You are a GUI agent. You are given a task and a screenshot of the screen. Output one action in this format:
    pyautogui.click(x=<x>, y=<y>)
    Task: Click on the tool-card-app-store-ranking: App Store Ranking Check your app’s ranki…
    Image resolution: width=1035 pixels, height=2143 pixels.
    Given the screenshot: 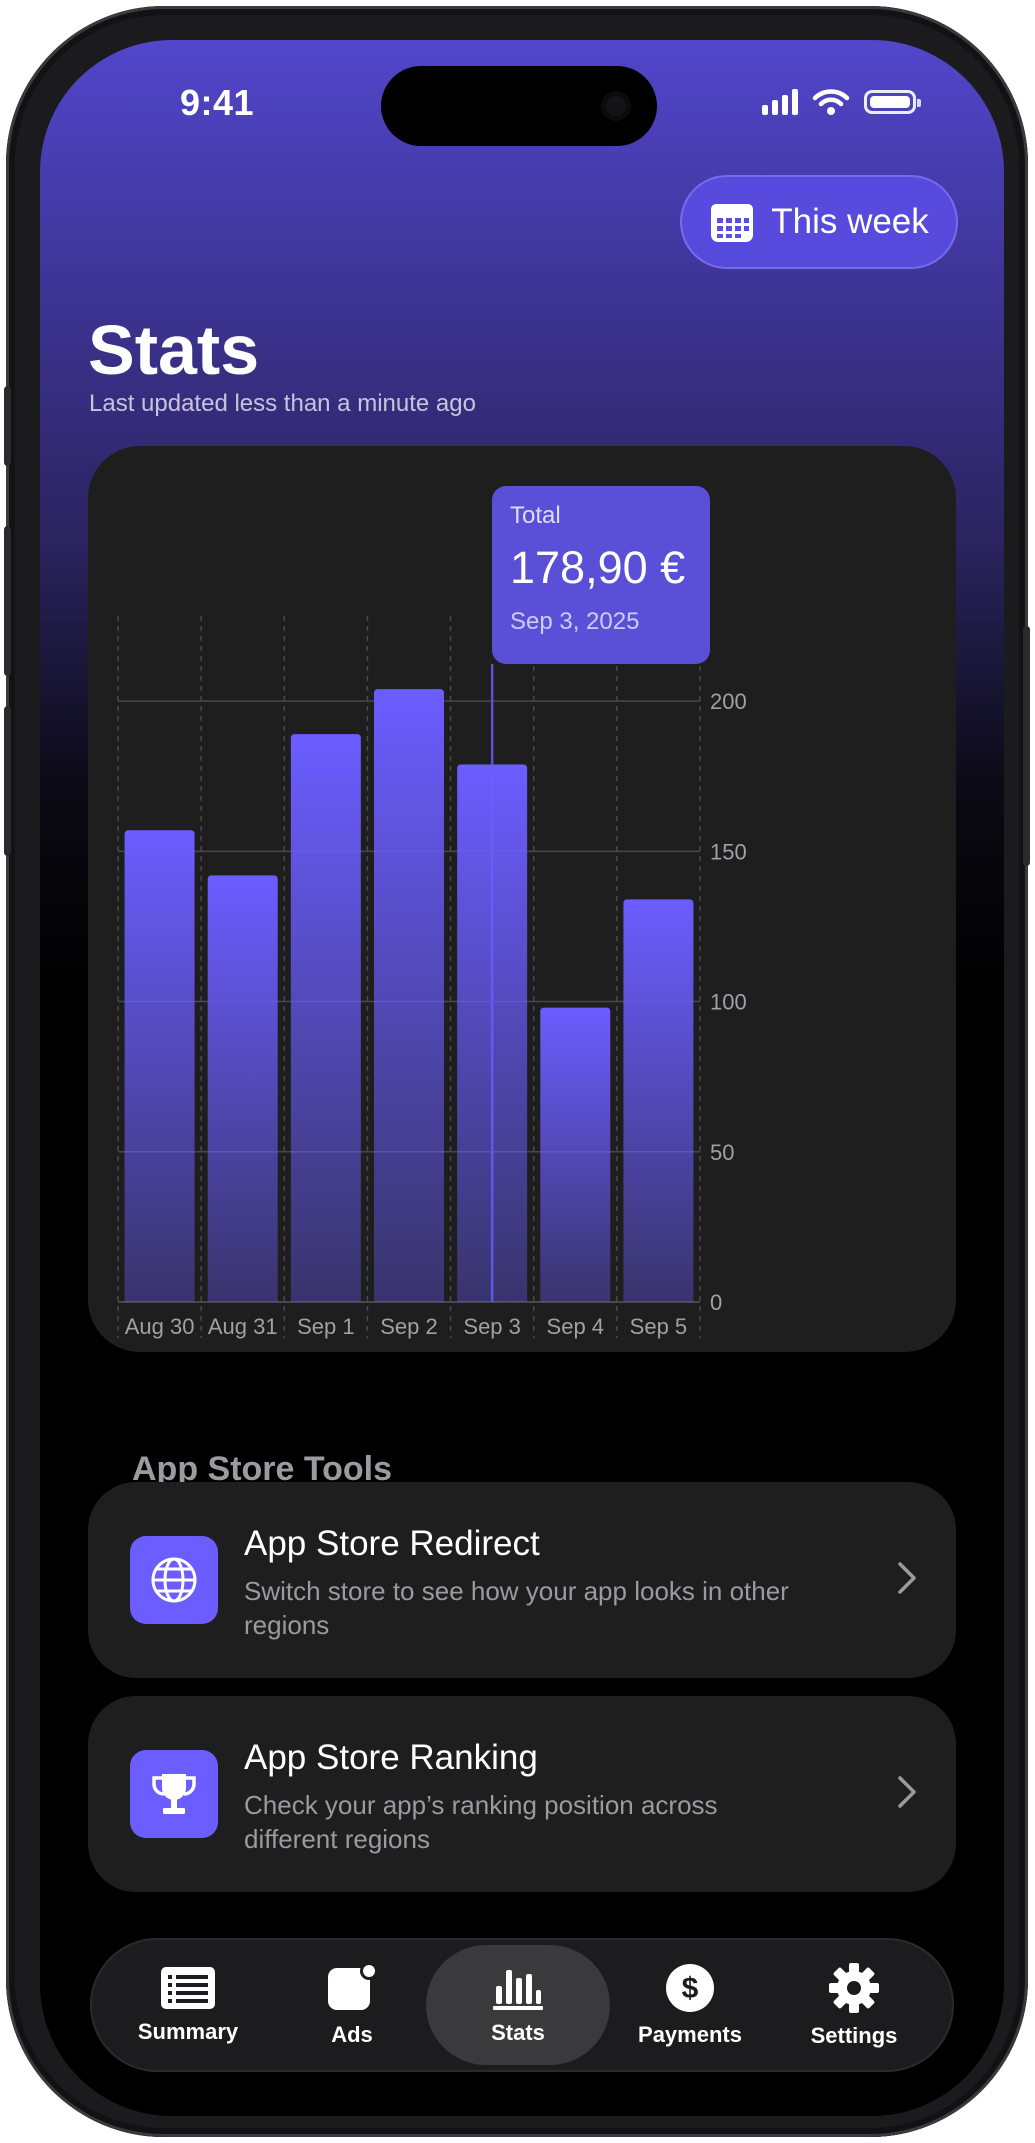 What is the action you would take?
    pyautogui.click(x=522, y=1794)
    